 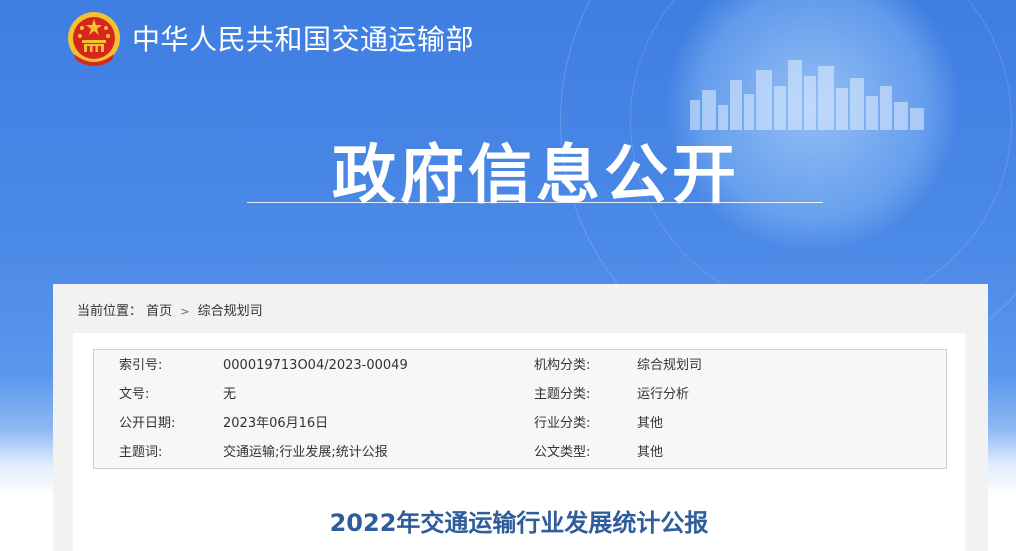 What do you see at coordinates (147, 423) in the screenshot?
I see `meta-key: 公开日期:` at bounding box center [147, 423].